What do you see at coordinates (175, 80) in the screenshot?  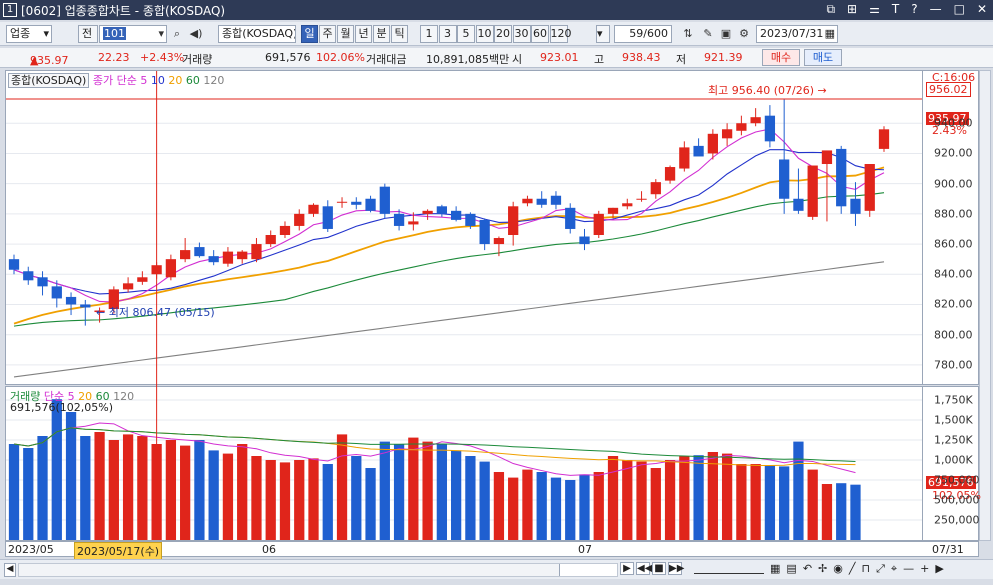 I see `ma20-label: 20` at bounding box center [175, 80].